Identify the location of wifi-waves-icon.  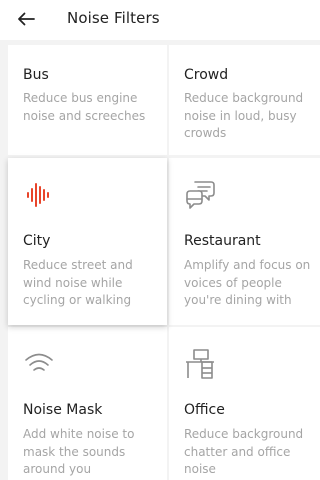
(39, 362).